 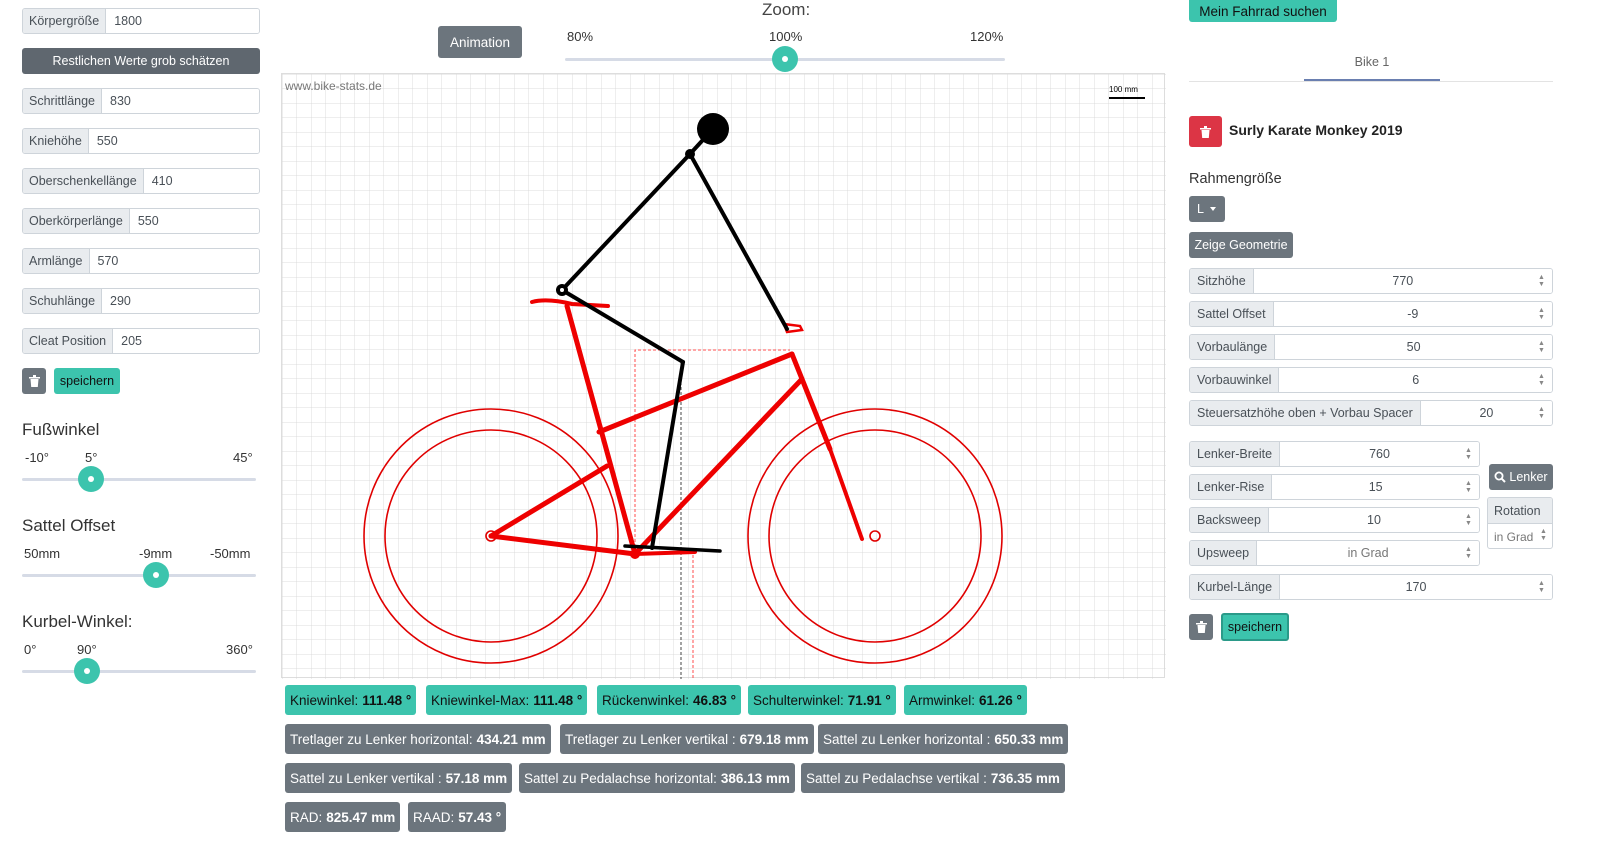 What do you see at coordinates (480, 42) in the screenshot?
I see `animation-button: Animation` at bounding box center [480, 42].